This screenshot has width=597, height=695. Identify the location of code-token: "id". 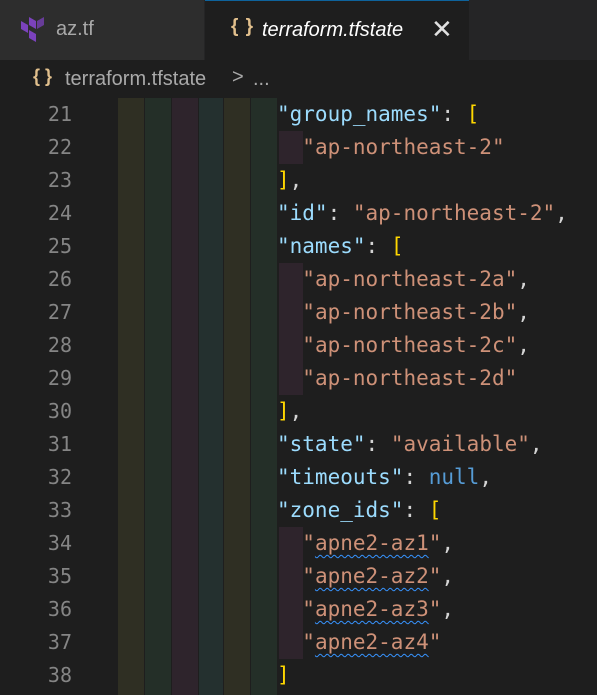
(302, 213).